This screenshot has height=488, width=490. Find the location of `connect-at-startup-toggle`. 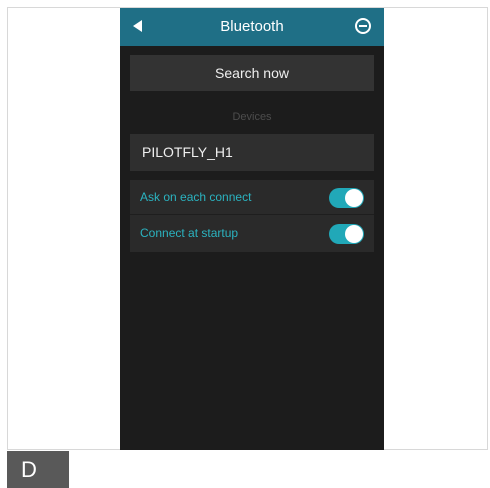

connect-at-startup-toggle is located at coordinates (346, 234).